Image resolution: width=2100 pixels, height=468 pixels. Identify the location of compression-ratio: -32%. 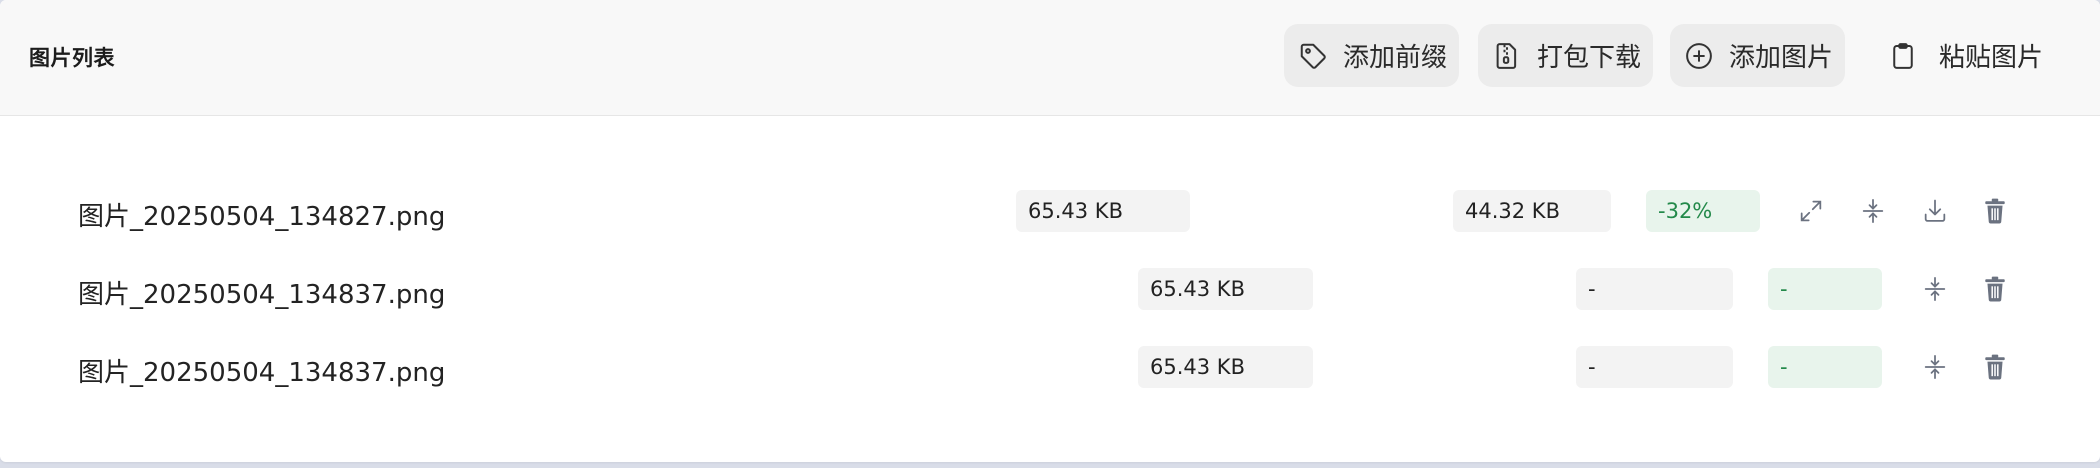
(1703, 211).